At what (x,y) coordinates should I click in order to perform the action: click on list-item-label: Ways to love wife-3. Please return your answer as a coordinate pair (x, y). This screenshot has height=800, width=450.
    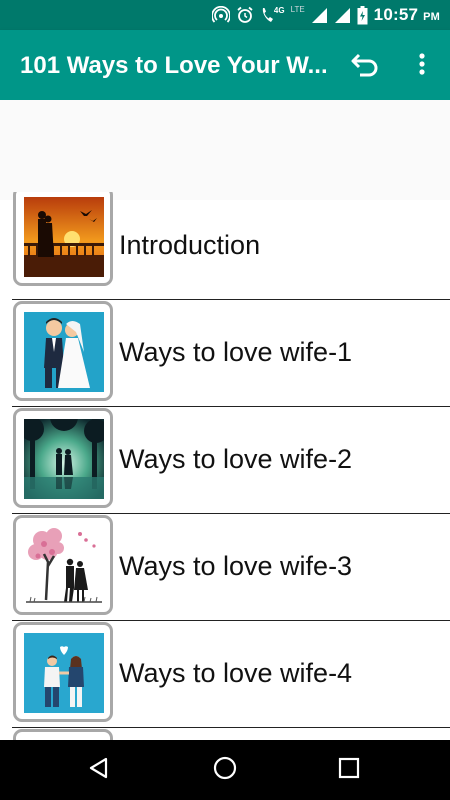
    Looking at the image, I should click on (236, 566).